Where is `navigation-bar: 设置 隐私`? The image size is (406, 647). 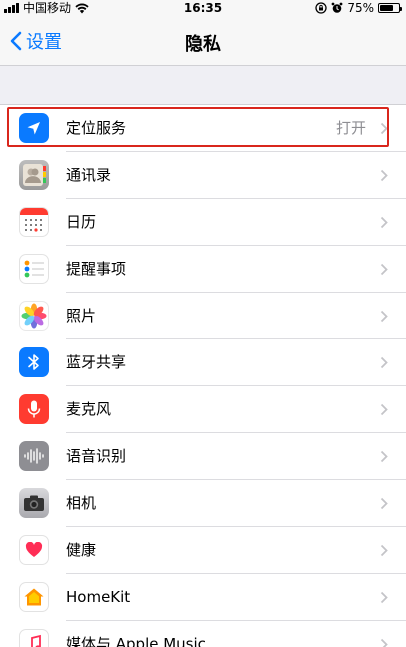
navigation-bar: 设置 隐私 is located at coordinates (203, 41).